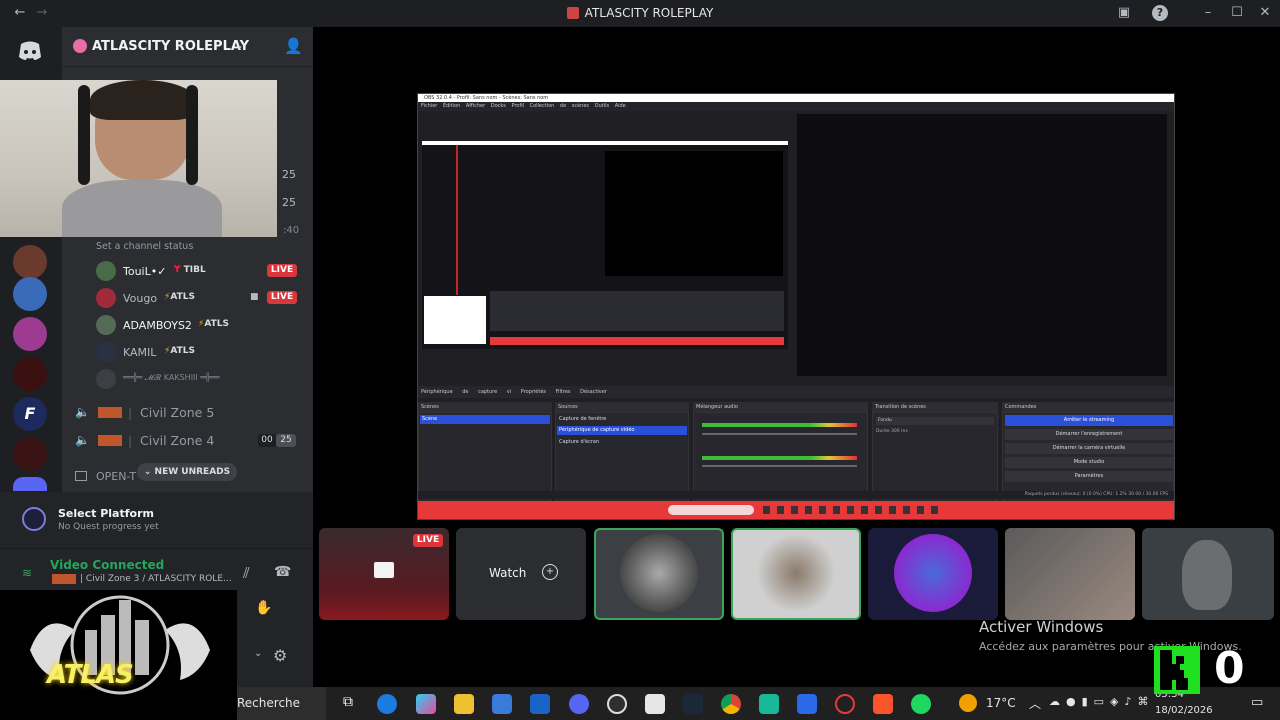 Image resolution: width=1280 pixels, height=720 pixels. Describe the element at coordinates (572, 13) in the screenshot. I see `server-logo-icon` at that location.